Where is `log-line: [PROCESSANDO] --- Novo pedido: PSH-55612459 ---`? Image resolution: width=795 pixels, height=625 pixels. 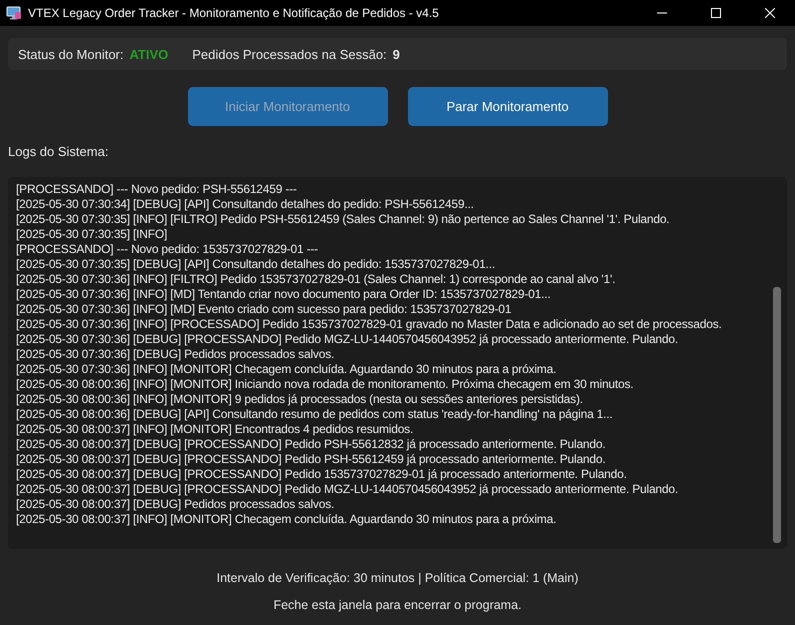 log-line: [PROCESSANDO] --- Novo pedido: PSH-55612459 --- is located at coordinates (157, 189).